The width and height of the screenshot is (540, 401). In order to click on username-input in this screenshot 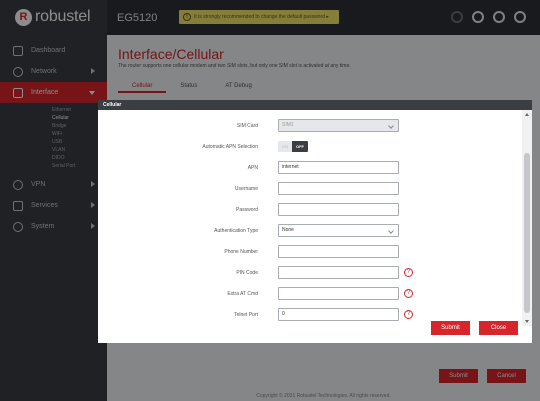, I will do `click(338, 188)`.